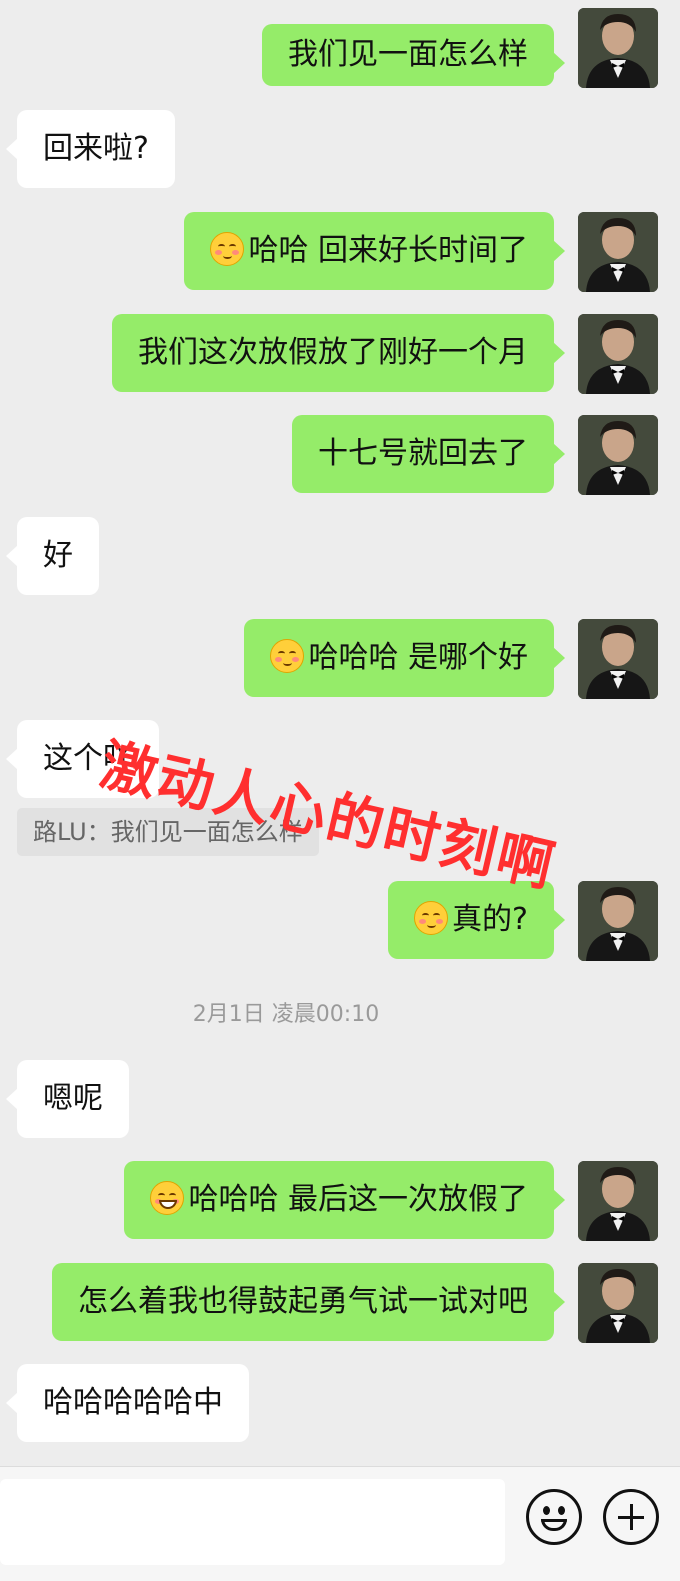 The width and height of the screenshot is (680, 1581). I want to click on message-text: 好, so click(58, 555).